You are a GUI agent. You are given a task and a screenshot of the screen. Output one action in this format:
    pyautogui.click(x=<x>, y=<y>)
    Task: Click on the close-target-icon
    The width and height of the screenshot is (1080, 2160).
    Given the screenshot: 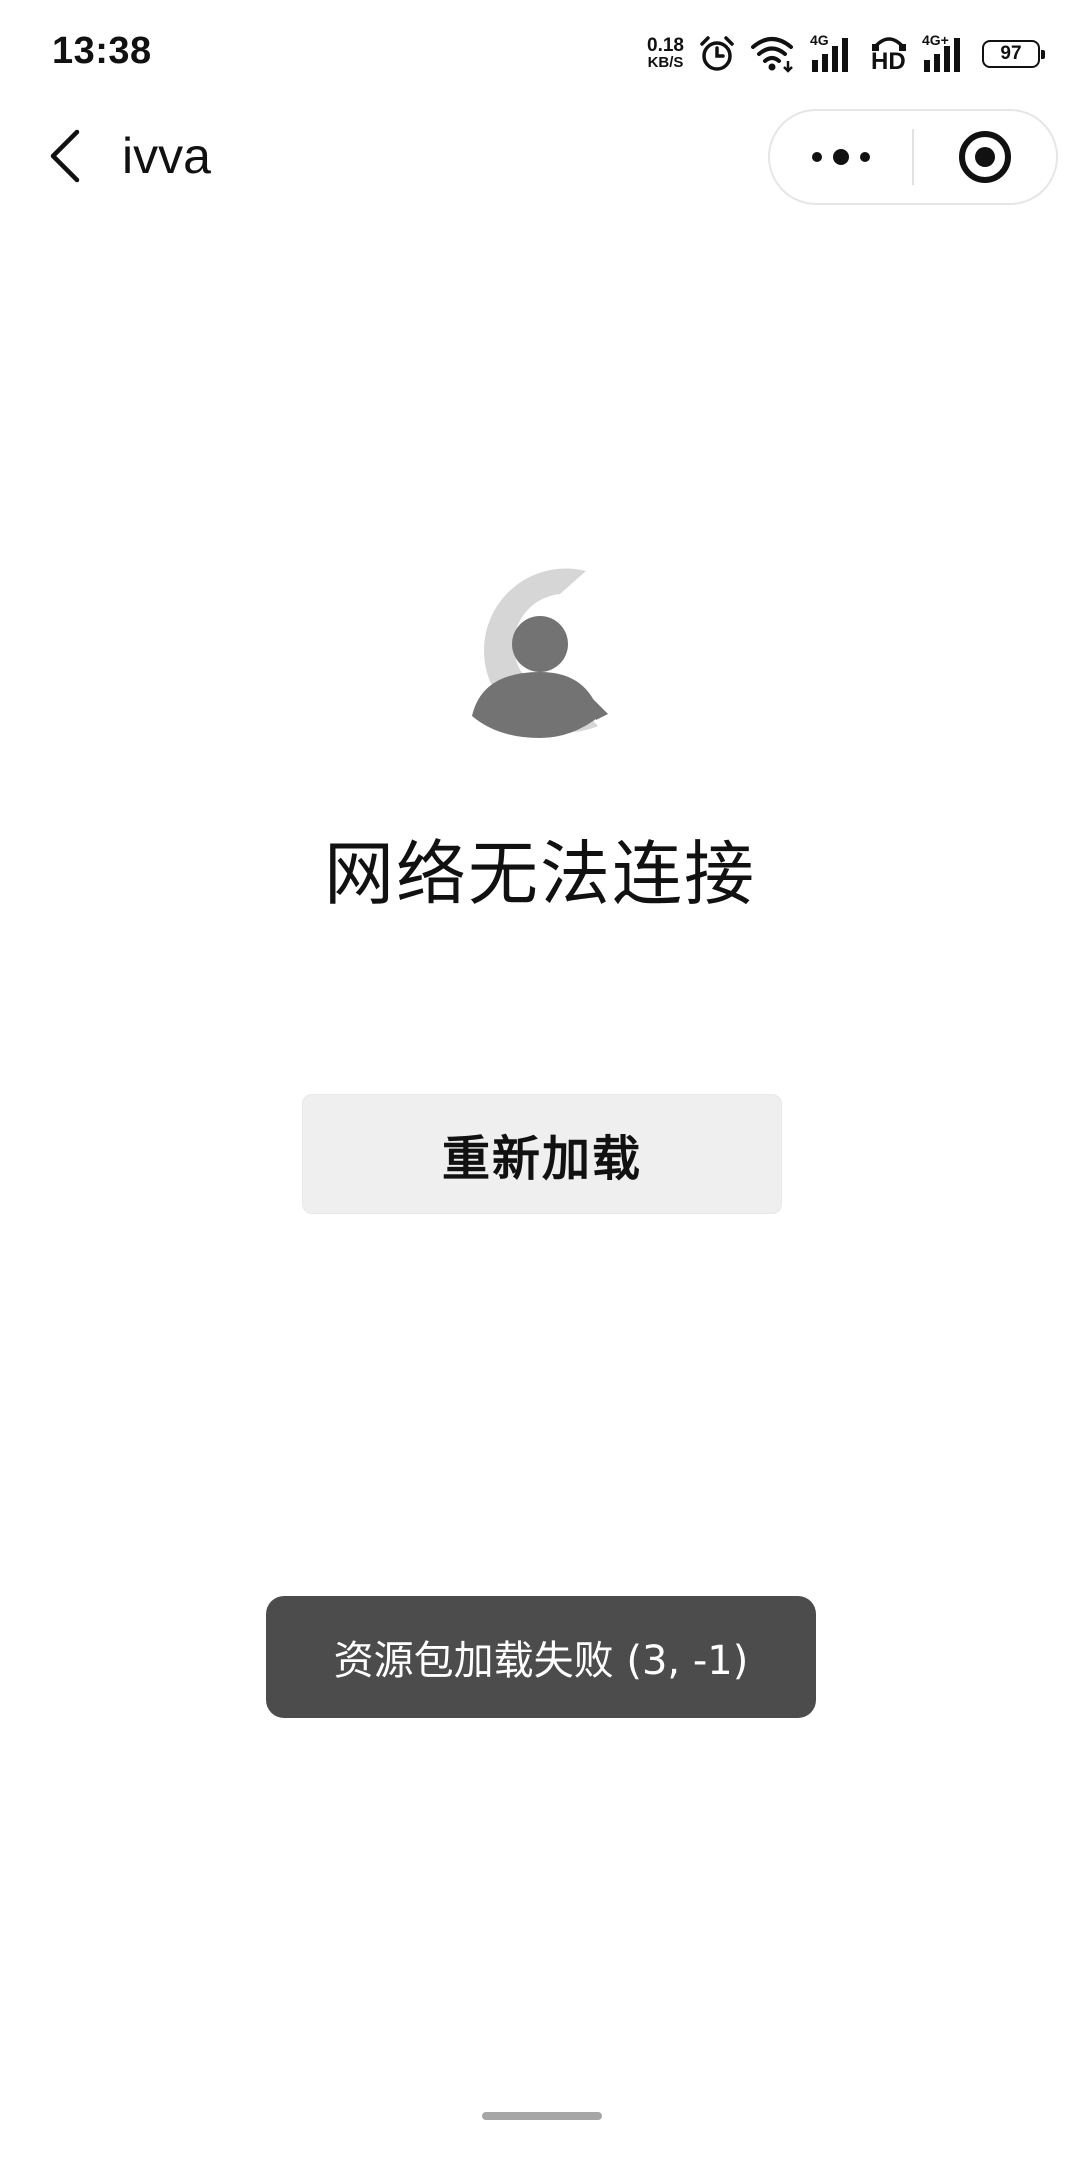 What is the action you would take?
    pyautogui.click(x=985, y=157)
    